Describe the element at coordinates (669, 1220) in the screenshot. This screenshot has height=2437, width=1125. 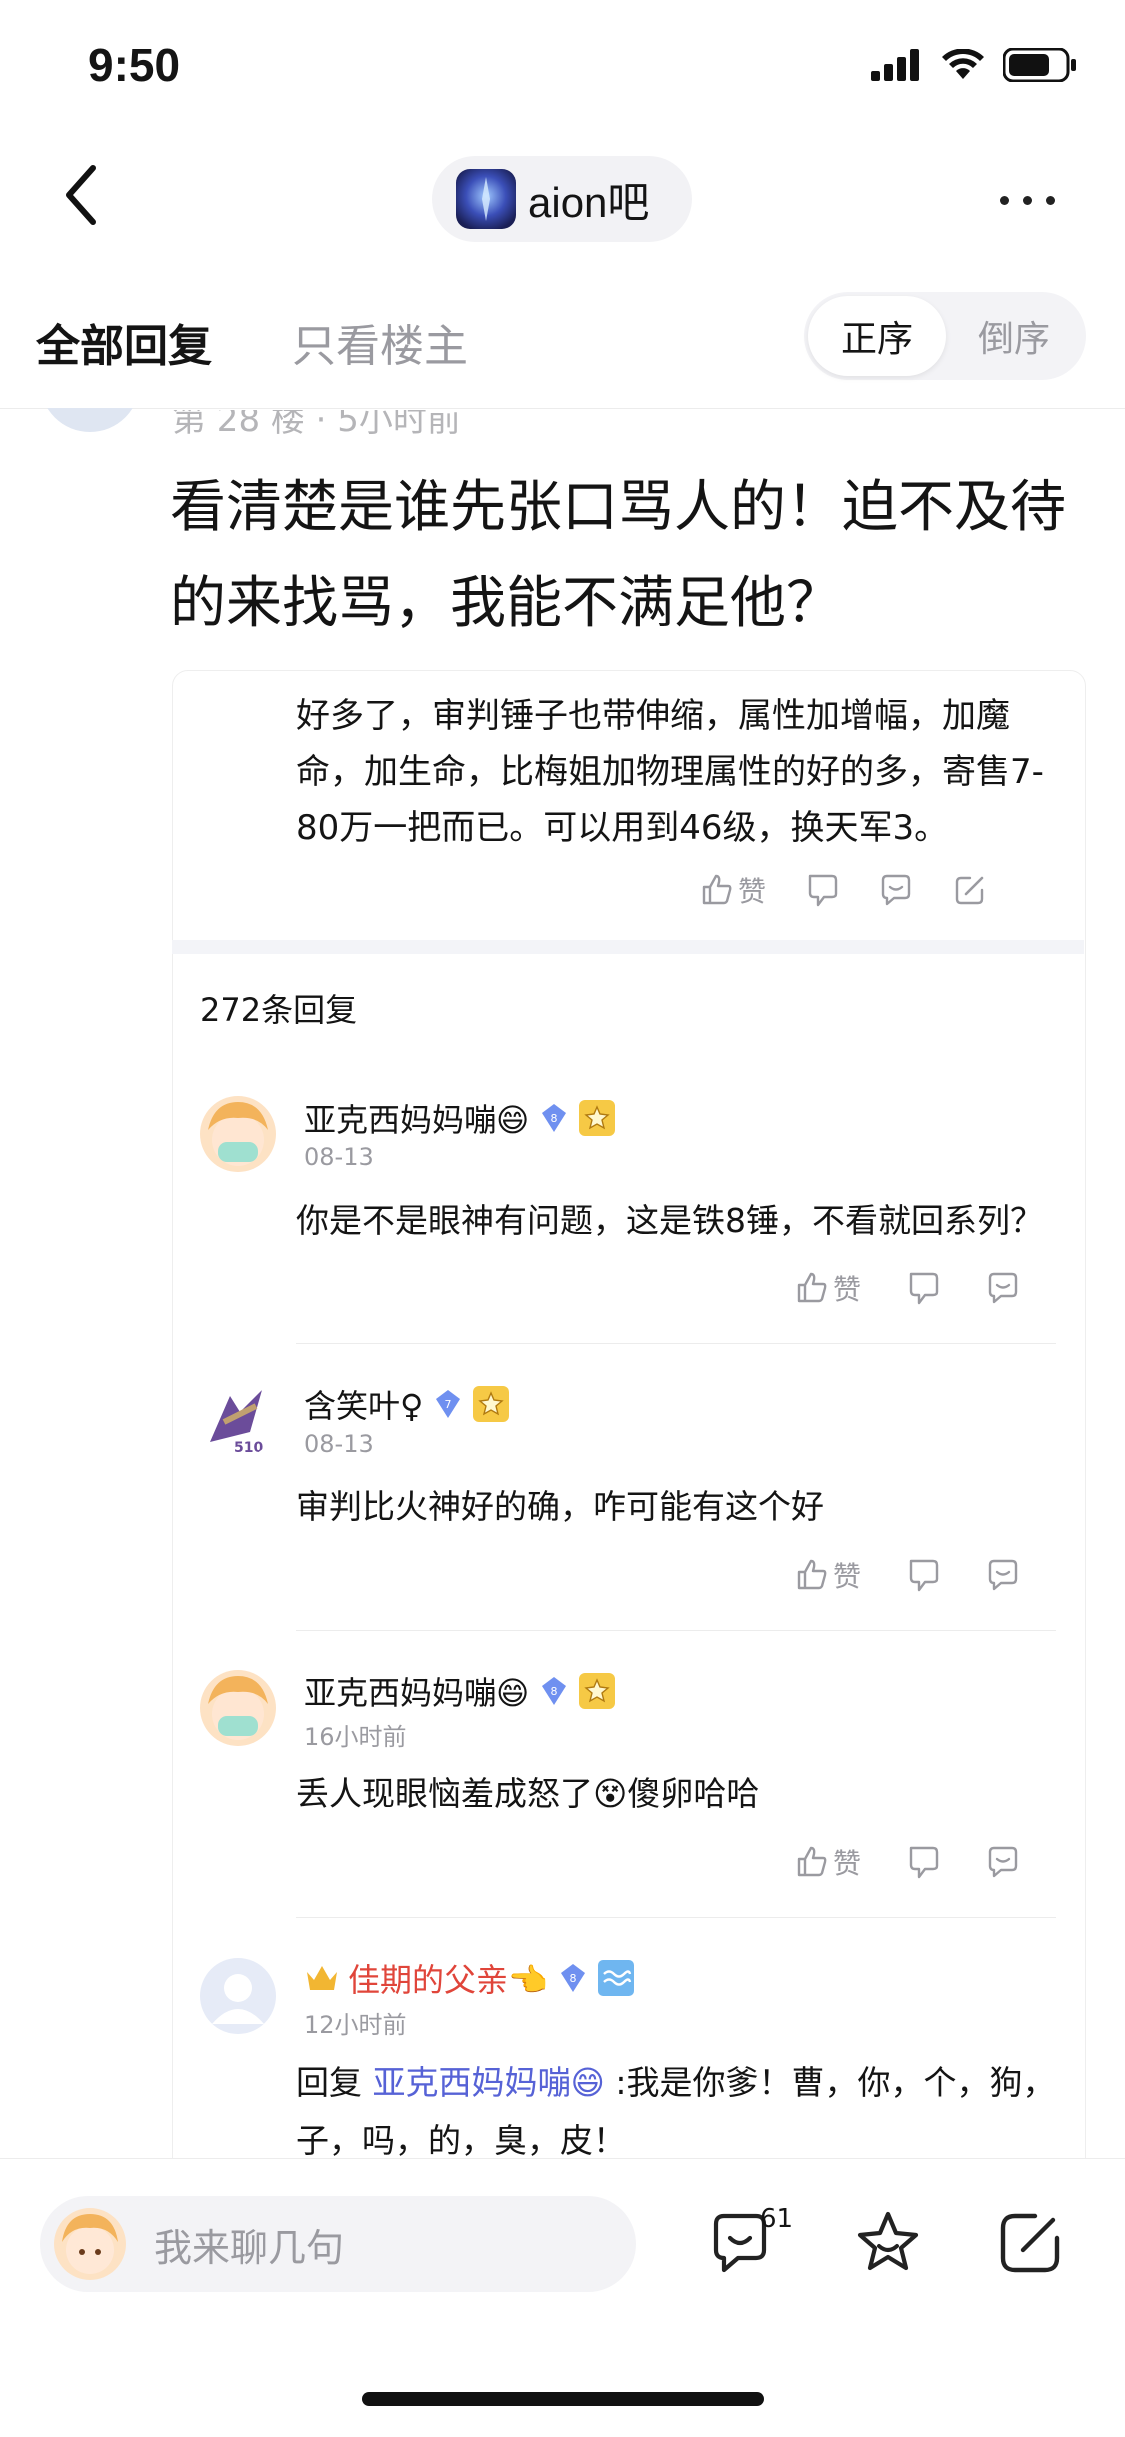
I see `reply-text: 你是不是眼神有问题，这是铁8锤，不看就回系列？` at that location.